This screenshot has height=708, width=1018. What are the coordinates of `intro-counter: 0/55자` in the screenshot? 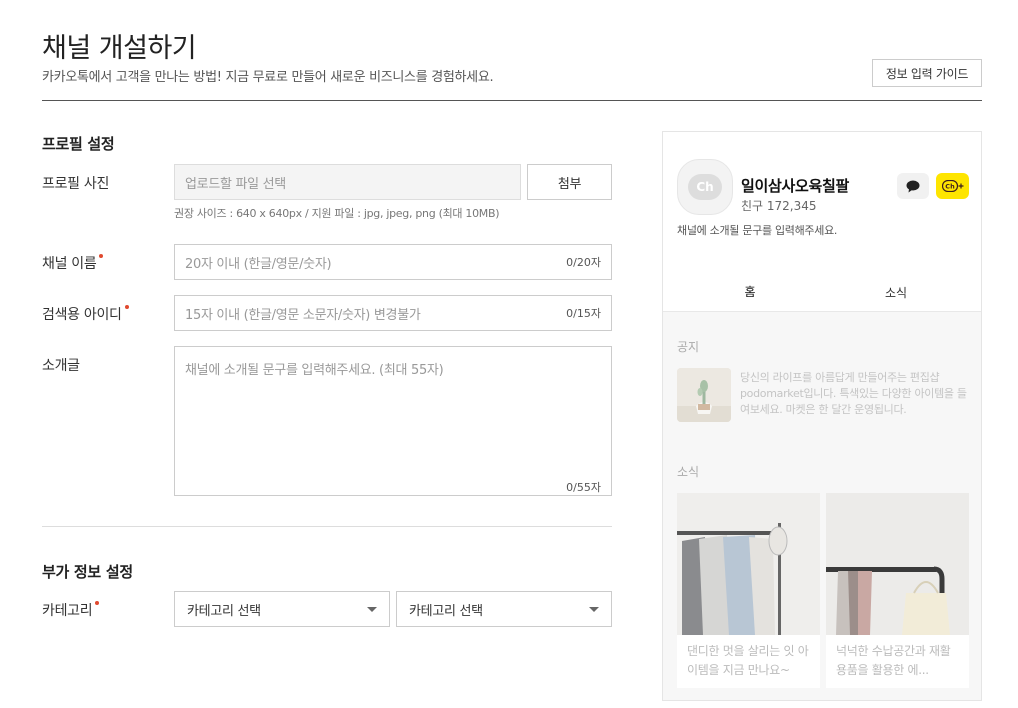 It's located at (583, 487).